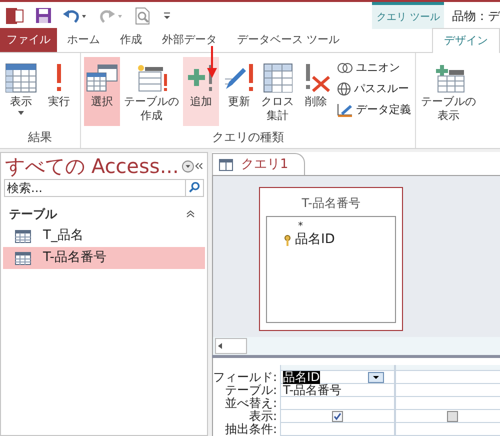  Describe the element at coordinates (248, 137) in the screenshot. I see `group-label: クエリの種類` at that location.